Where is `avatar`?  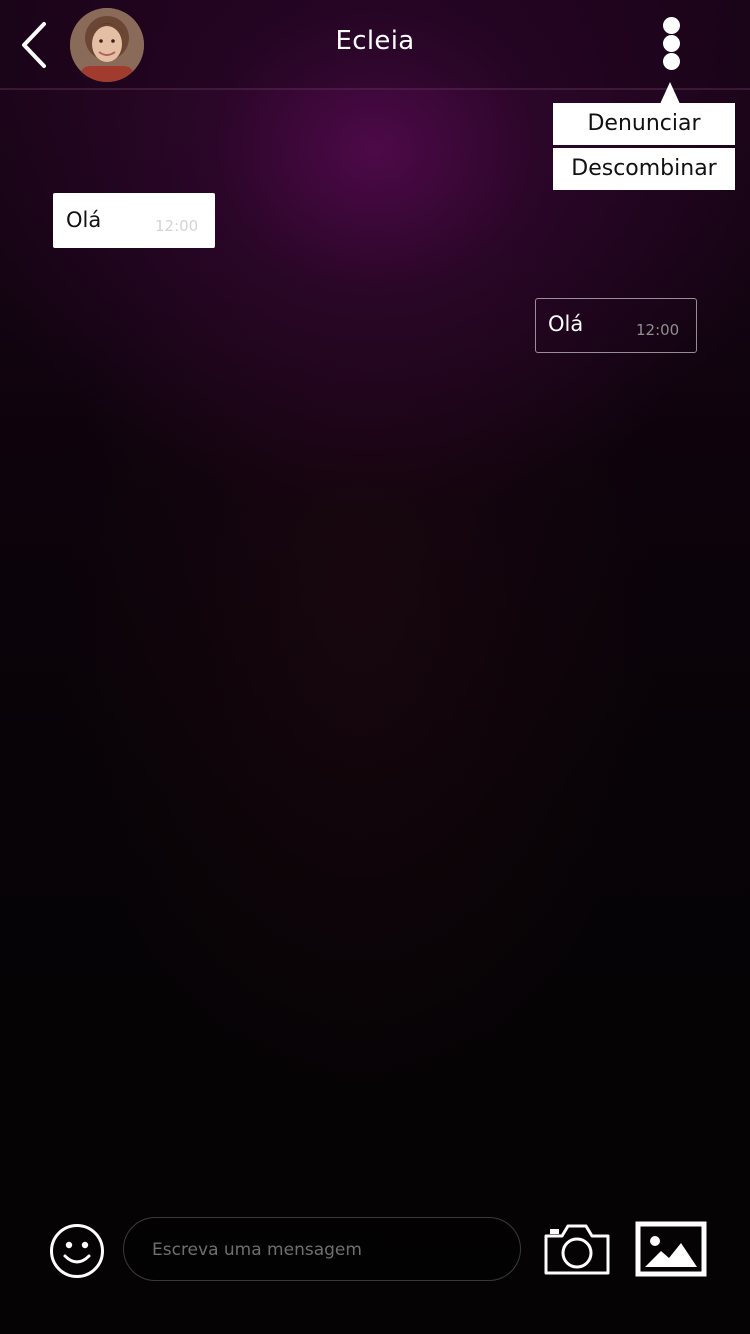
avatar is located at coordinates (107, 45).